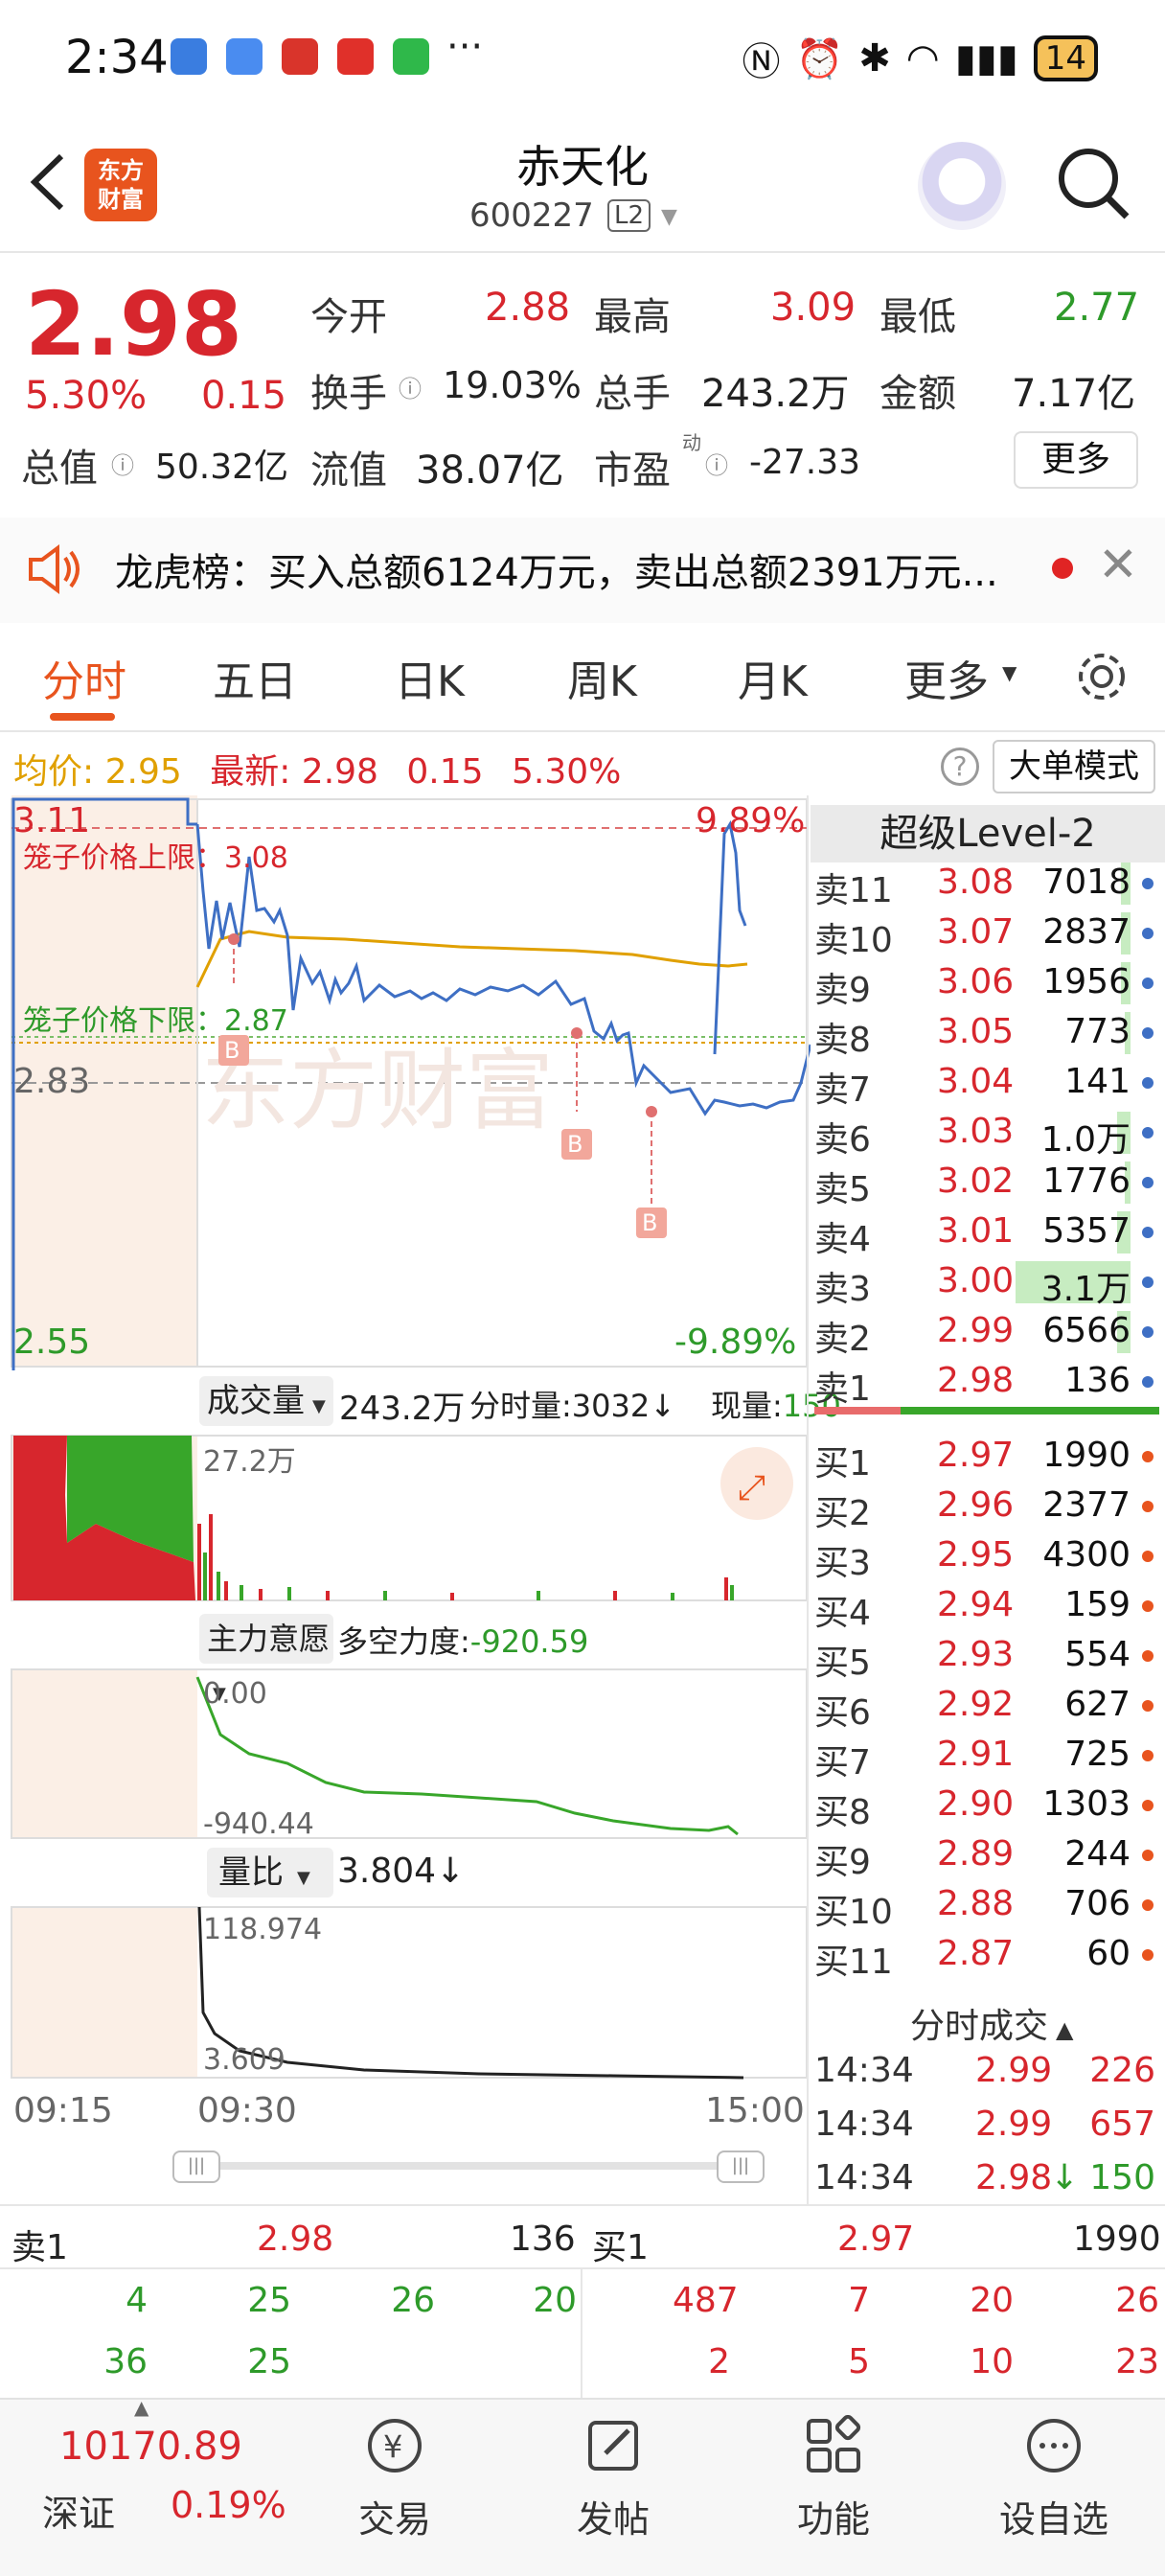  What do you see at coordinates (1054, 2478) in the screenshot?
I see `nav-add-watchlist: 设自选` at bounding box center [1054, 2478].